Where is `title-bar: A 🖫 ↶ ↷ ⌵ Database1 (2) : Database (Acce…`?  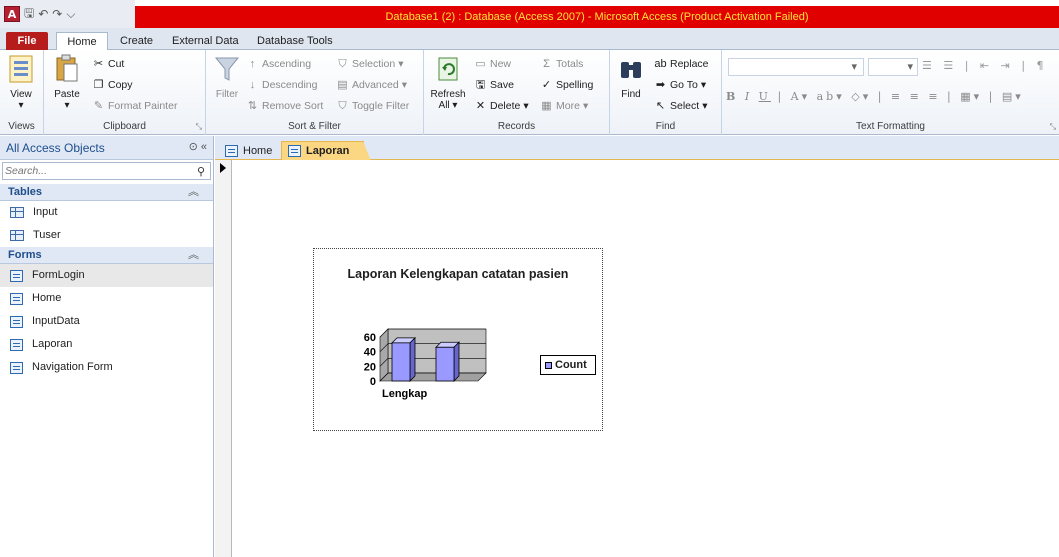 title-bar: A 🖫 ↶ ↷ ⌵ Database1 (2) : Database (Acce… is located at coordinates (529, 14).